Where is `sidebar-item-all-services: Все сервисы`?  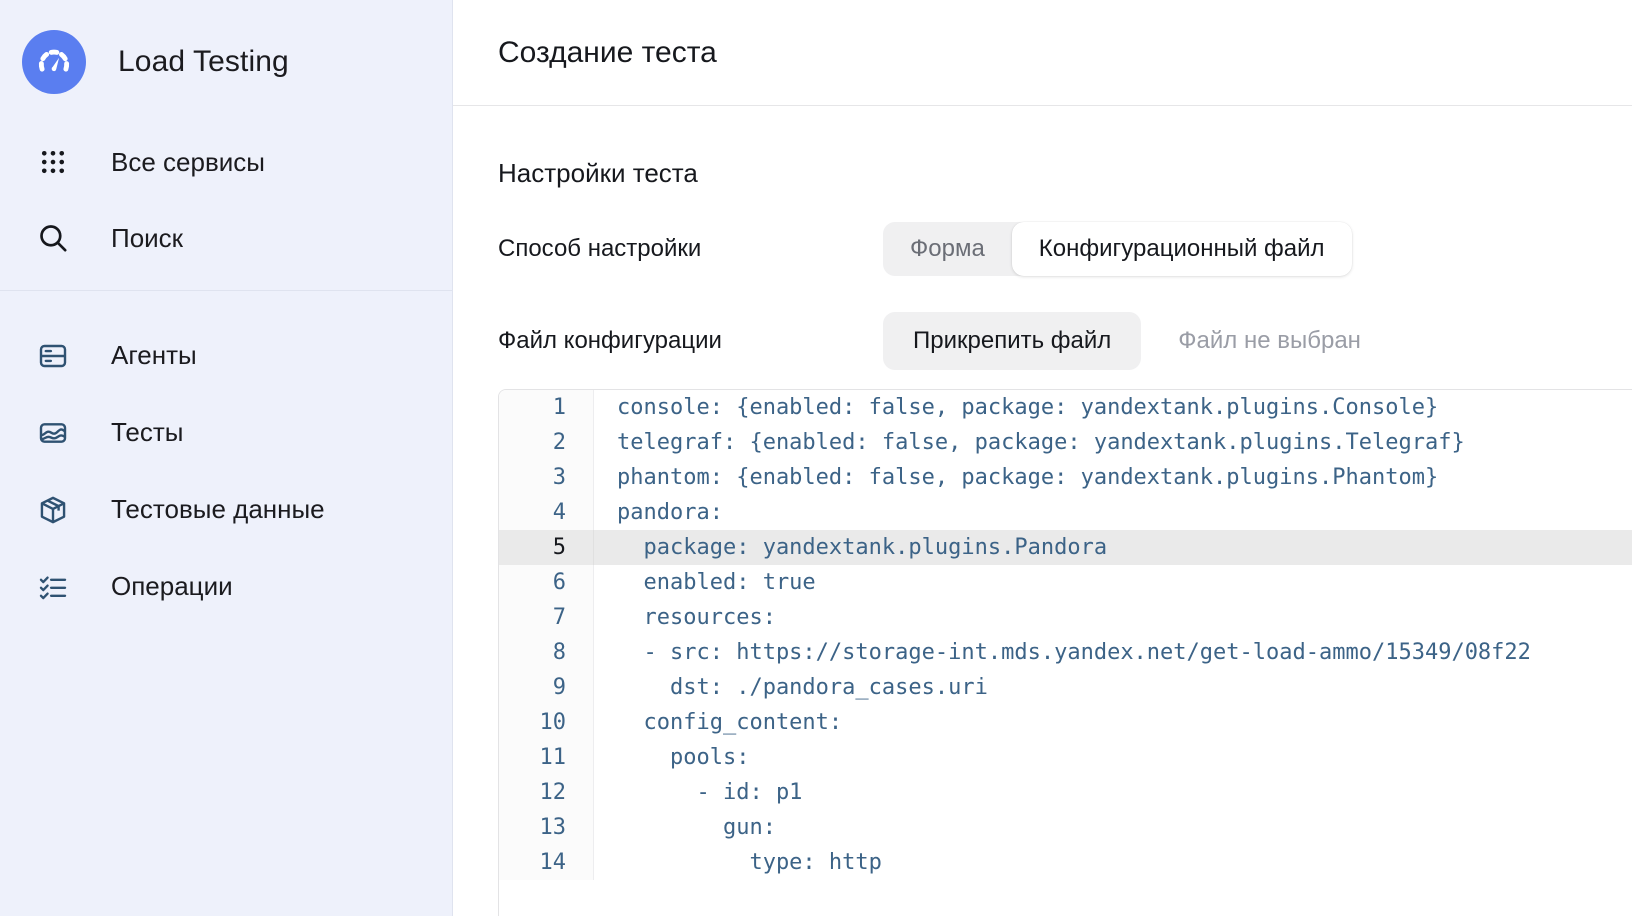
sidebar-item-all-services: Все сервисы is located at coordinates (226, 162).